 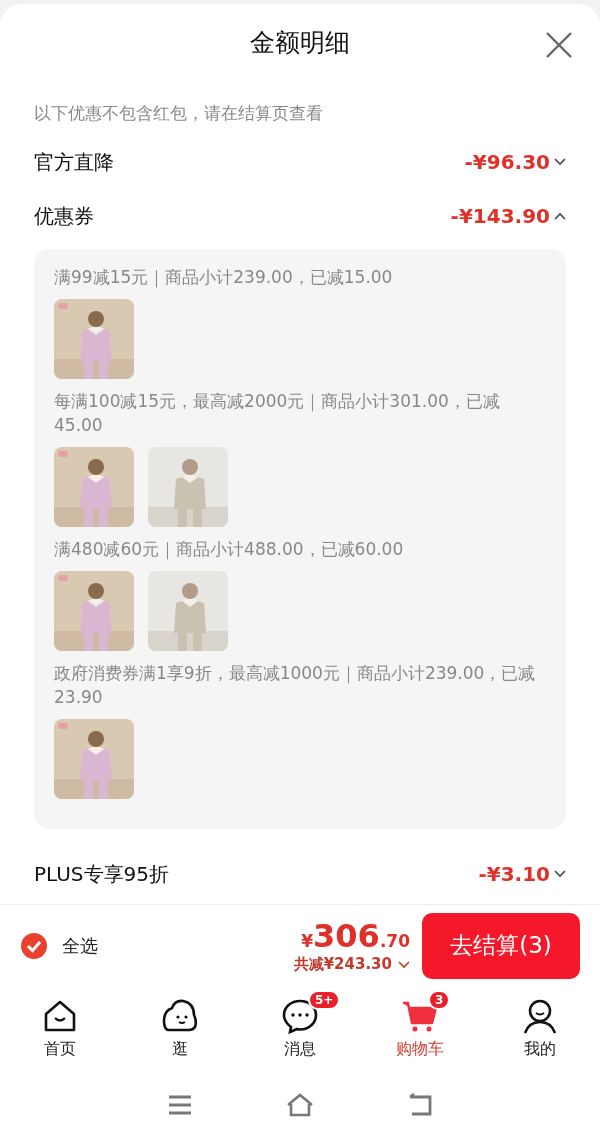 What do you see at coordinates (355, 936) in the screenshot?
I see `total-price: ¥306.70` at bounding box center [355, 936].